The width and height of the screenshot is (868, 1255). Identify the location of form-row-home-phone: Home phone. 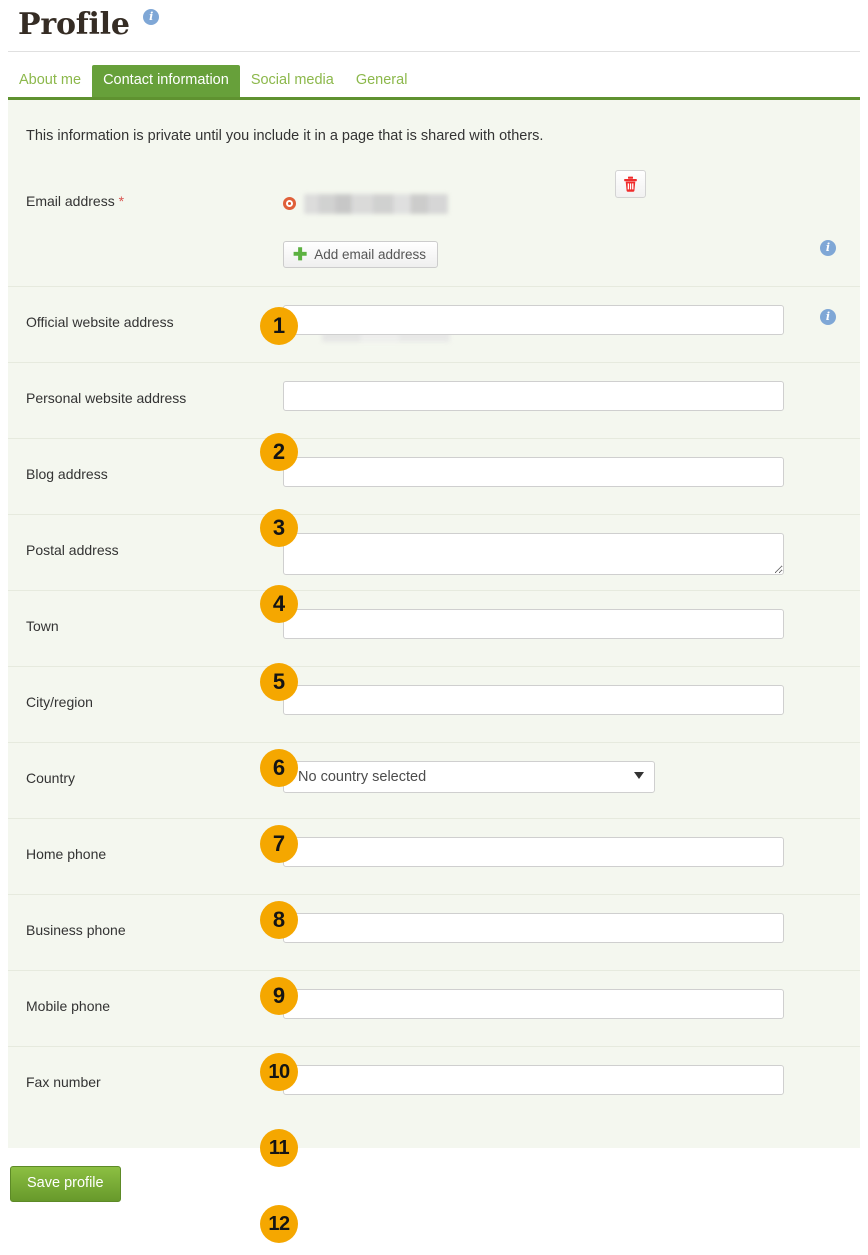
(434, 856).